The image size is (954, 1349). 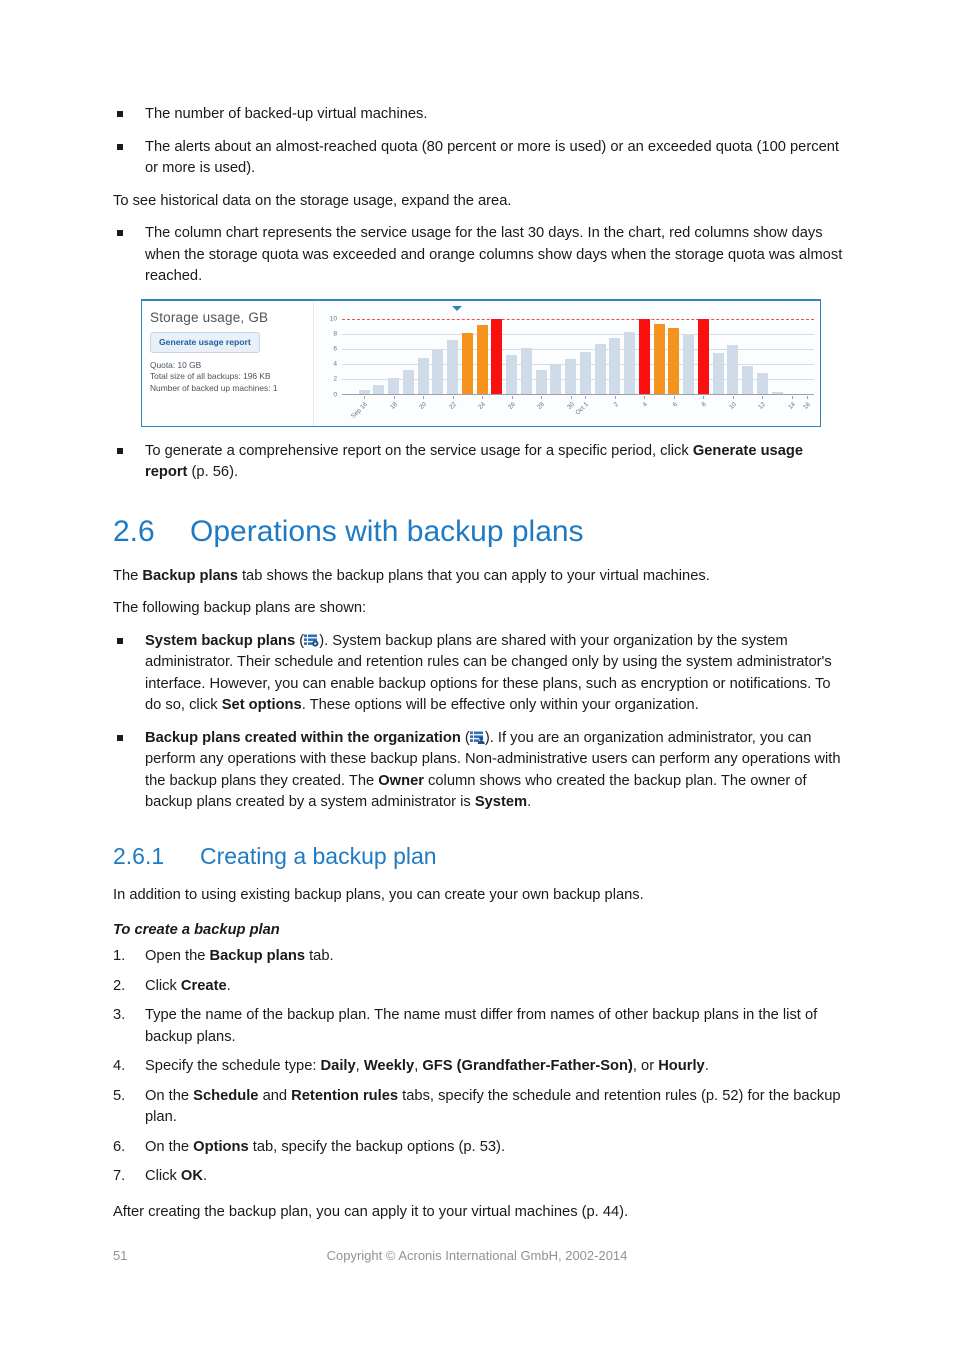 What do you see at coordinates (733, 410) in the screenshot?
I see `chart-x-tick: 10` at bounding box center [733, 410].